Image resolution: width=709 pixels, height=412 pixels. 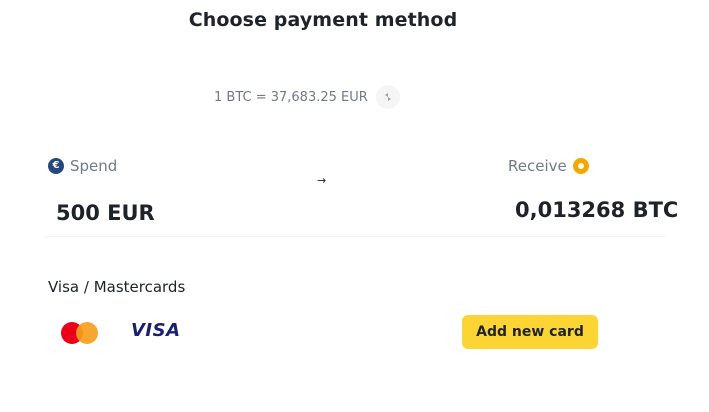 What do you see at coordinates (291, 97) in the screenshot?
I see `exchange-rate-text: 1 BTC = 37,683.25 EUR` at bounding box center [291, 97].